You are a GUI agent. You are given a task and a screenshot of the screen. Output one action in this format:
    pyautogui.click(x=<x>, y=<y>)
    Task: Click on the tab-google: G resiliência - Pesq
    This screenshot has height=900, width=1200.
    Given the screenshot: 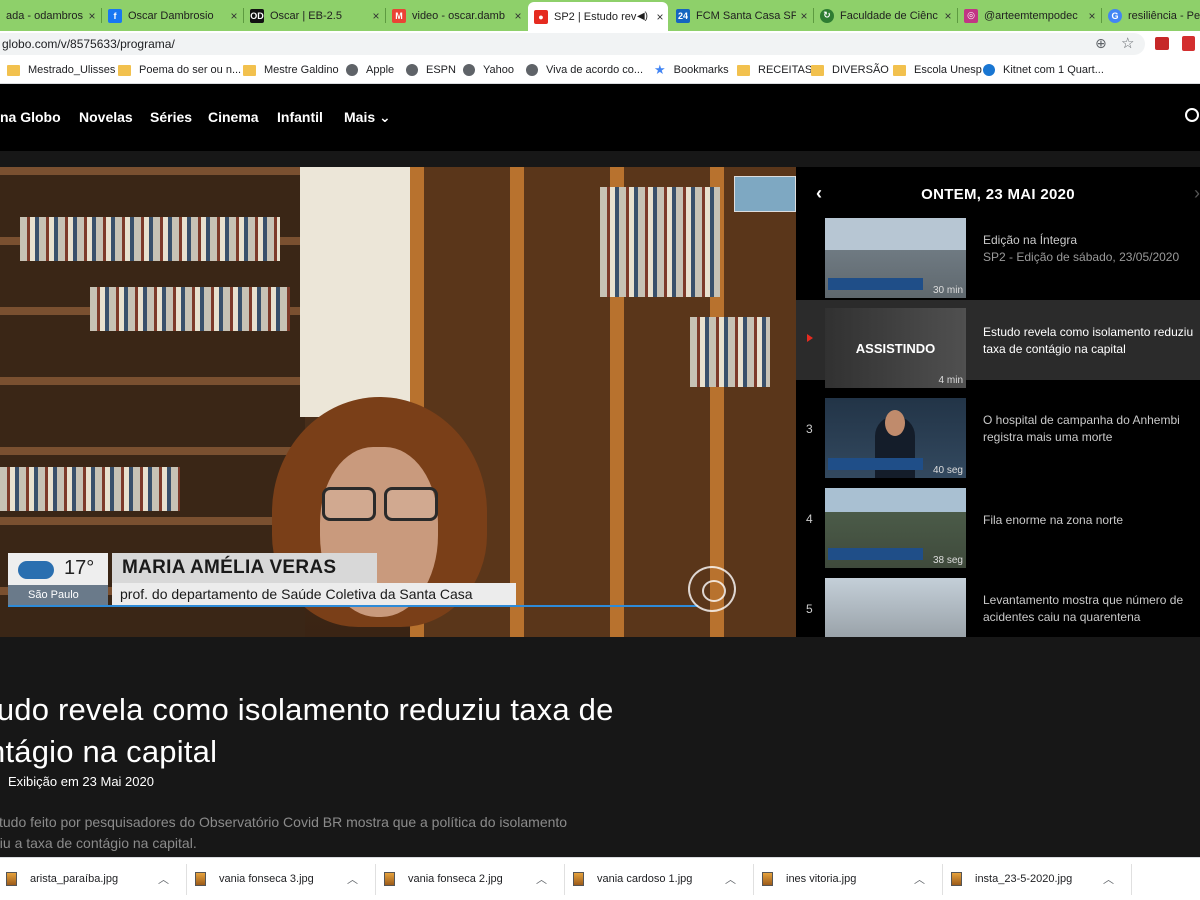 What is the action you would take?
    pyautogui.click(x=1151, y=15)
    